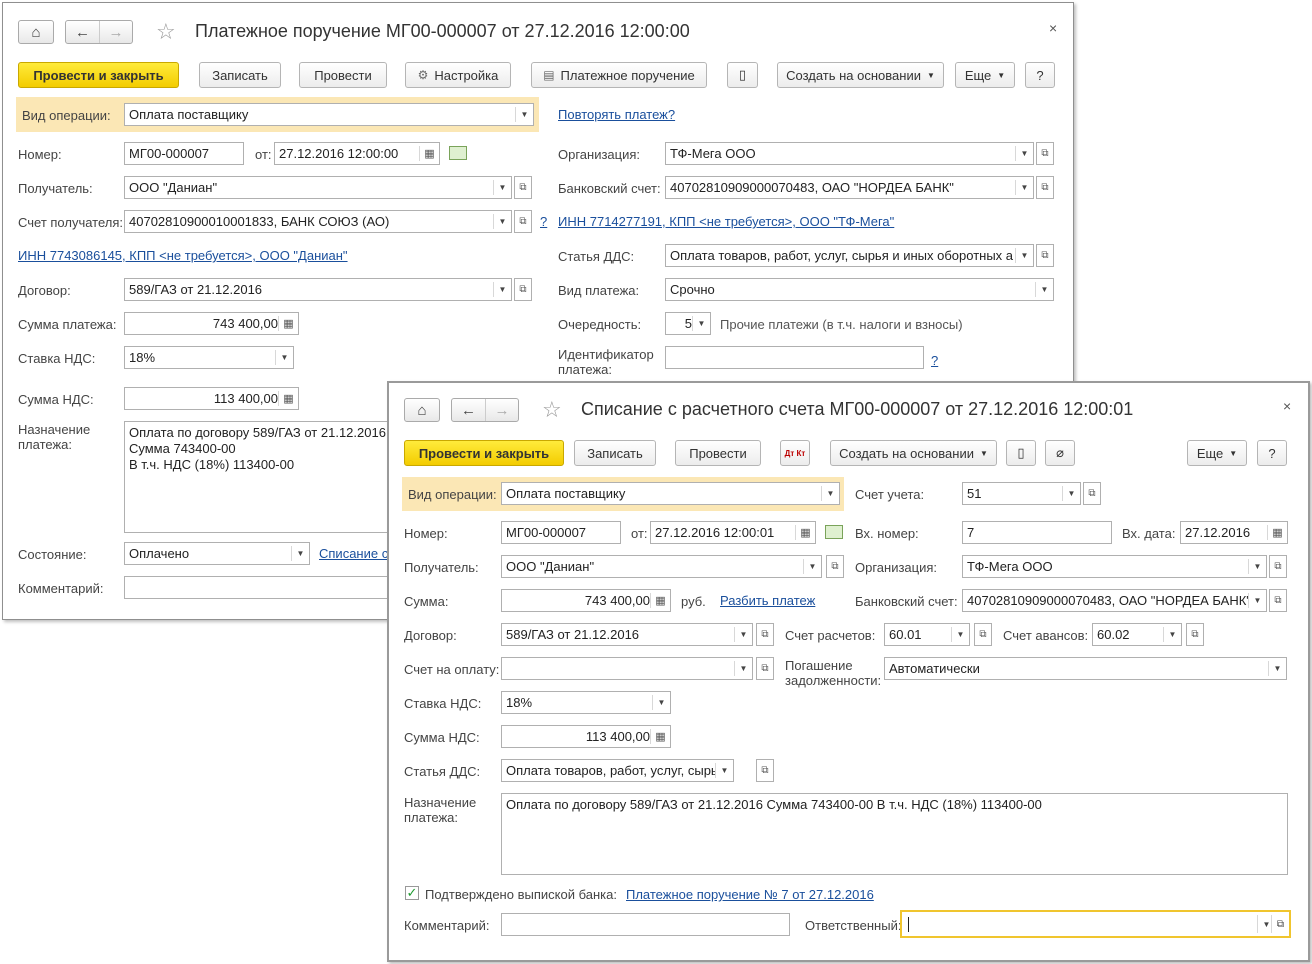  I want to click on date-field: 27.12.2016 12:00:00 ▦, so click(357, 153).